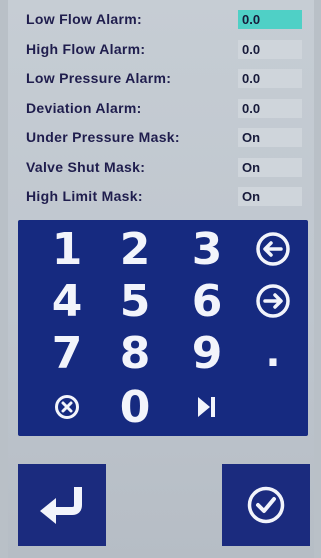  What do you see at coordinates (207, 301) in the screenshot?
I see `key-6: 6` at bounding box center [207, 301].